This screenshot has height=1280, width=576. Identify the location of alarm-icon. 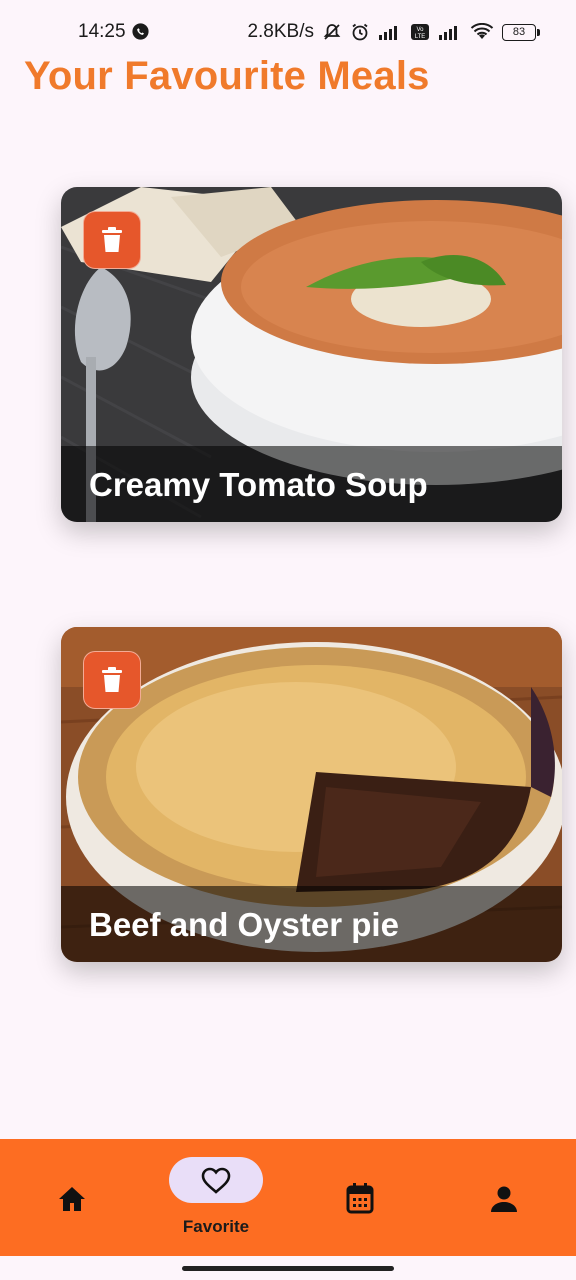
(360, 32).